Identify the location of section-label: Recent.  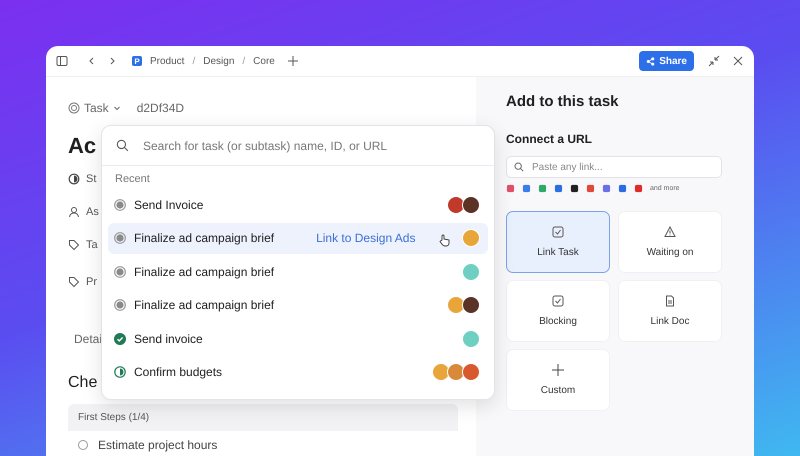
(133, 179).